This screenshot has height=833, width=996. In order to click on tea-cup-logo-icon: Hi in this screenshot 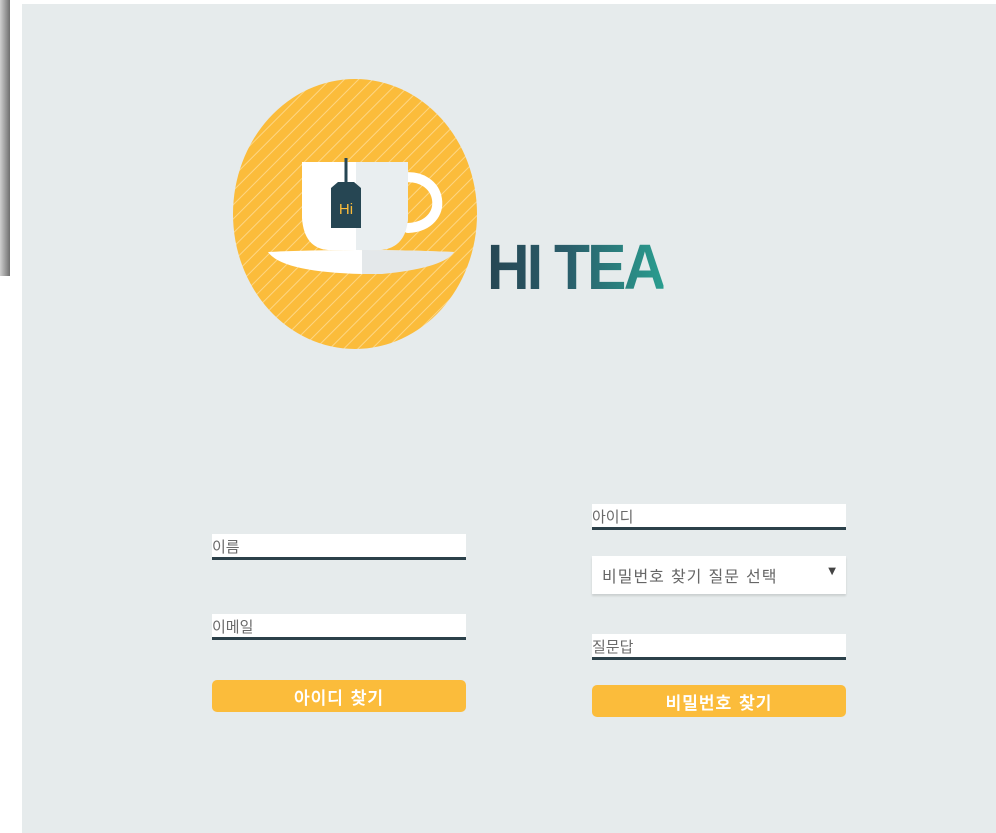, I will do `click(355, 214)`.